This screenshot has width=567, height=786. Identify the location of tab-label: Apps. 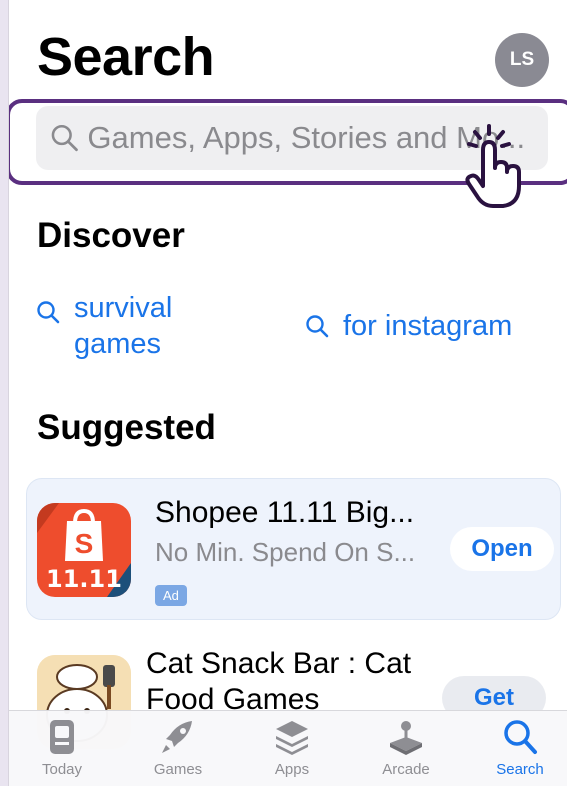
(292, 769).